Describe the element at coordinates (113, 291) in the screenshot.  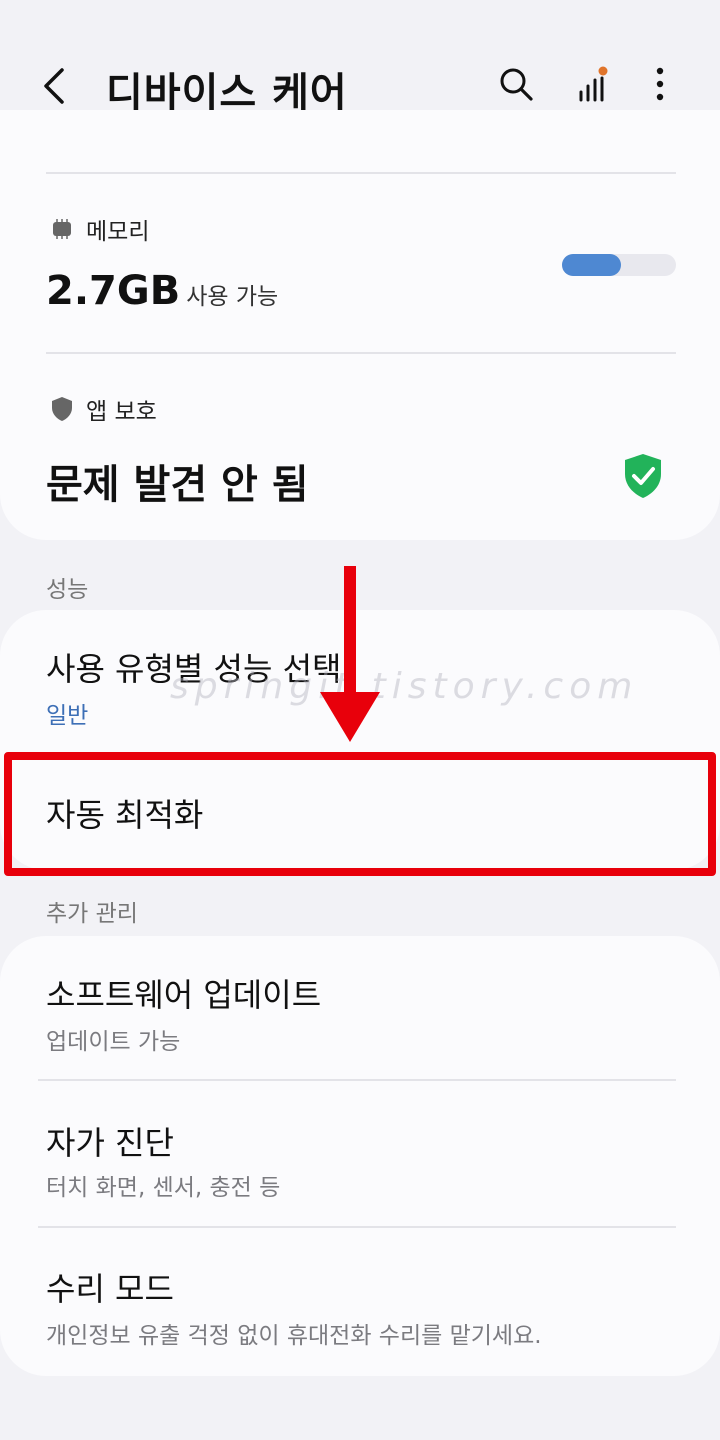
I see `memory-value: 2.7GB` at that location.